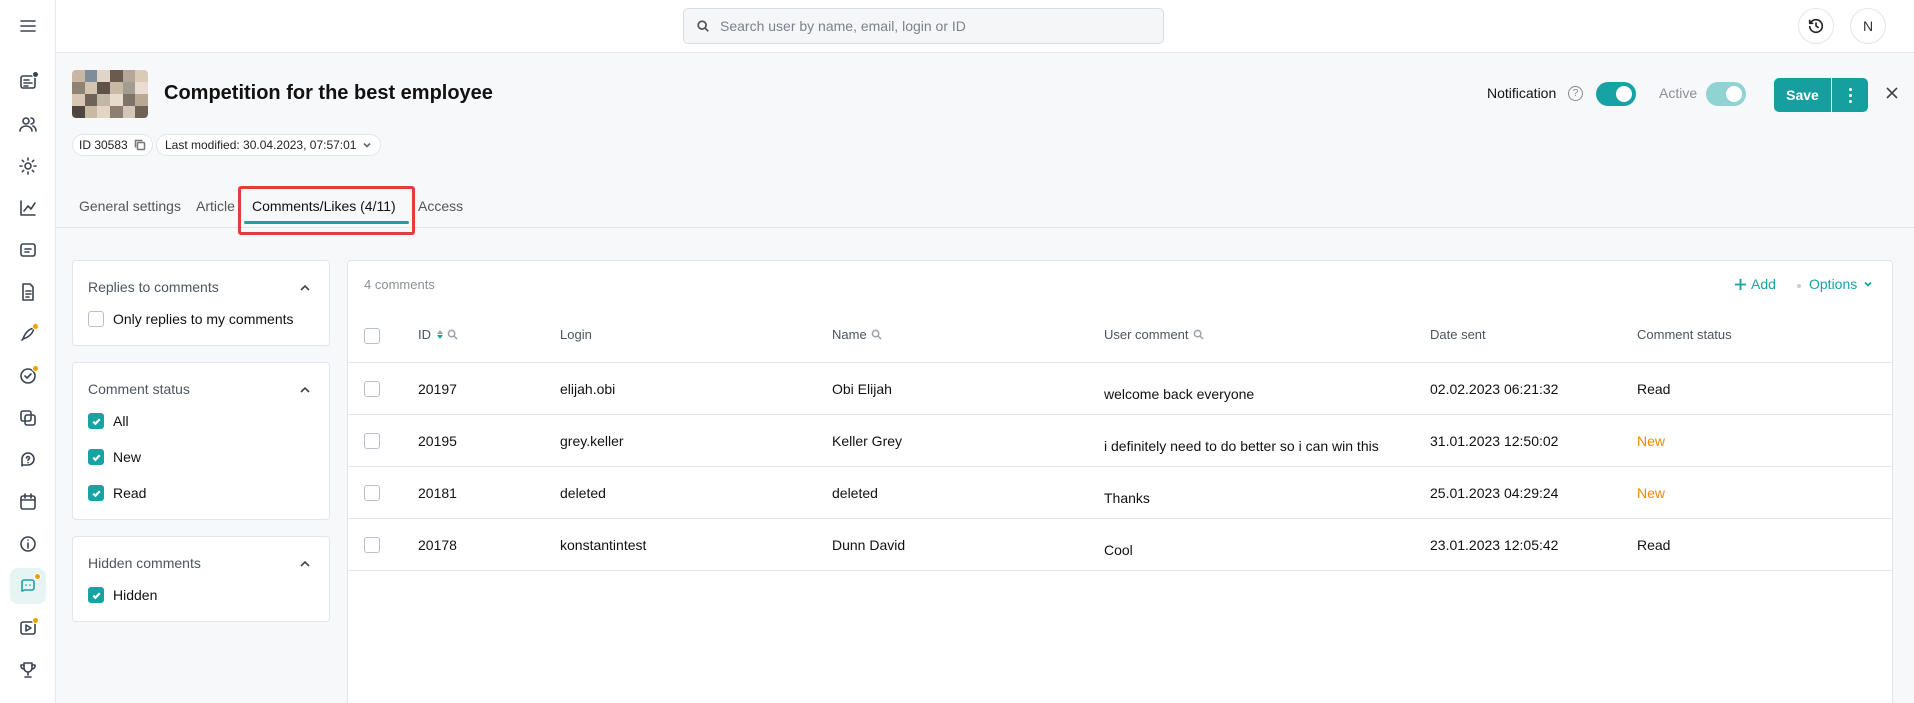 The width and height of the screenshot is (1914, 703). What do you see at coordinates (1802, 95) in the screenshot?
I see `save-button: Save` at bounding box center [1802, 95].